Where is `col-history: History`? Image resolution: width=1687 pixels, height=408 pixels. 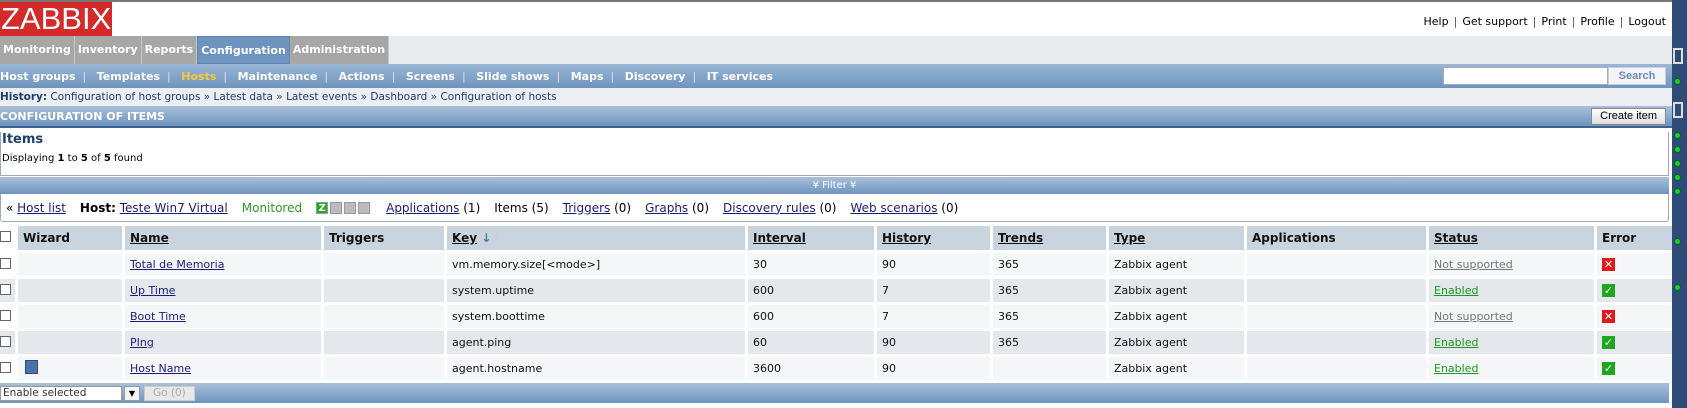 col-history: History is located at coordinates (933, 238).